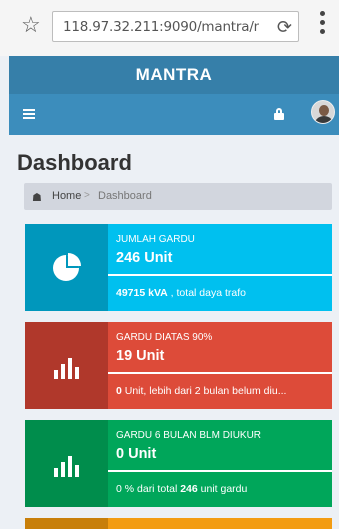 This screenshot has width=339, height=529. Describe the element at coordinates (182, 489) in the screenshot. I see `info-box-description: 0 % dari total 246 unit gardu` at that location.